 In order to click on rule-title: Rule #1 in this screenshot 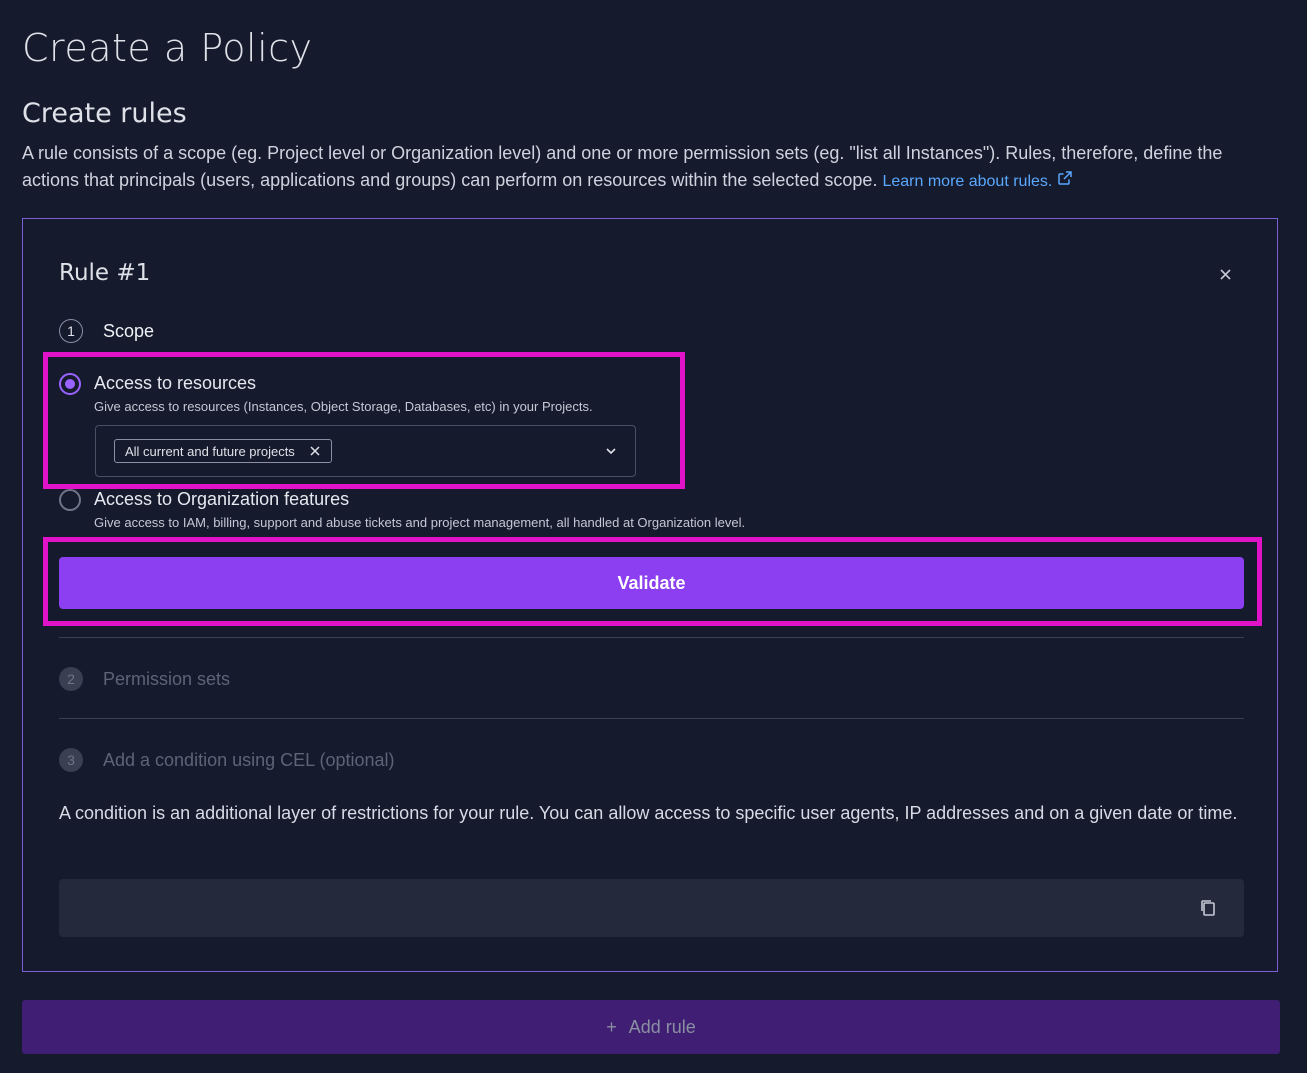, I will do `click(105, 273)`.